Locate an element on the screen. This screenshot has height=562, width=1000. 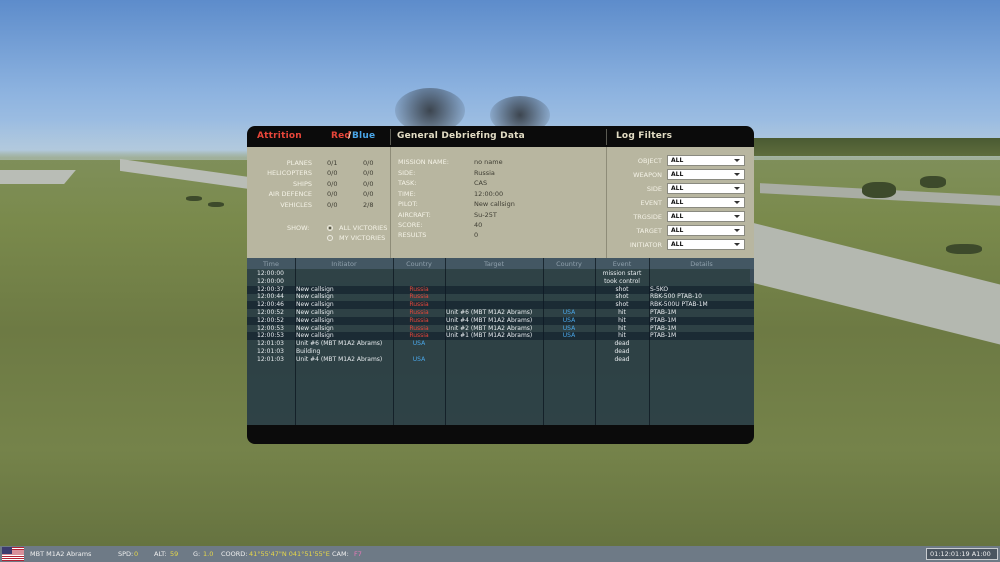
column-header-event: Event is located at coordinates (622, 264).